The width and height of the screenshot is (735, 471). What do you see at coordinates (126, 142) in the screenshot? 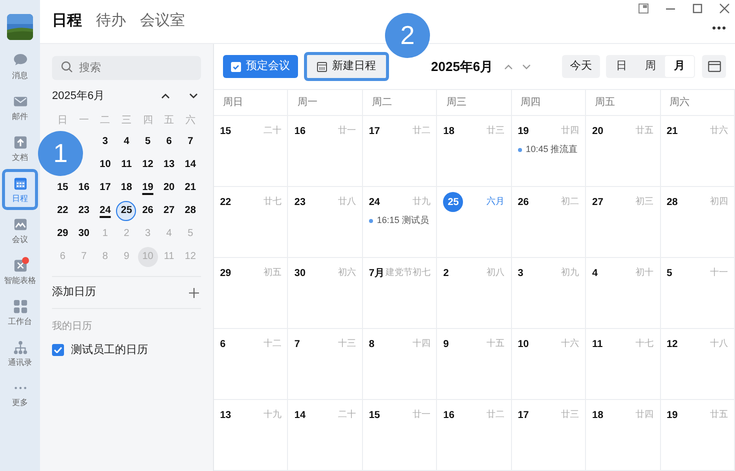
I see `date-cell: 4` at bounding box center [126, 142].